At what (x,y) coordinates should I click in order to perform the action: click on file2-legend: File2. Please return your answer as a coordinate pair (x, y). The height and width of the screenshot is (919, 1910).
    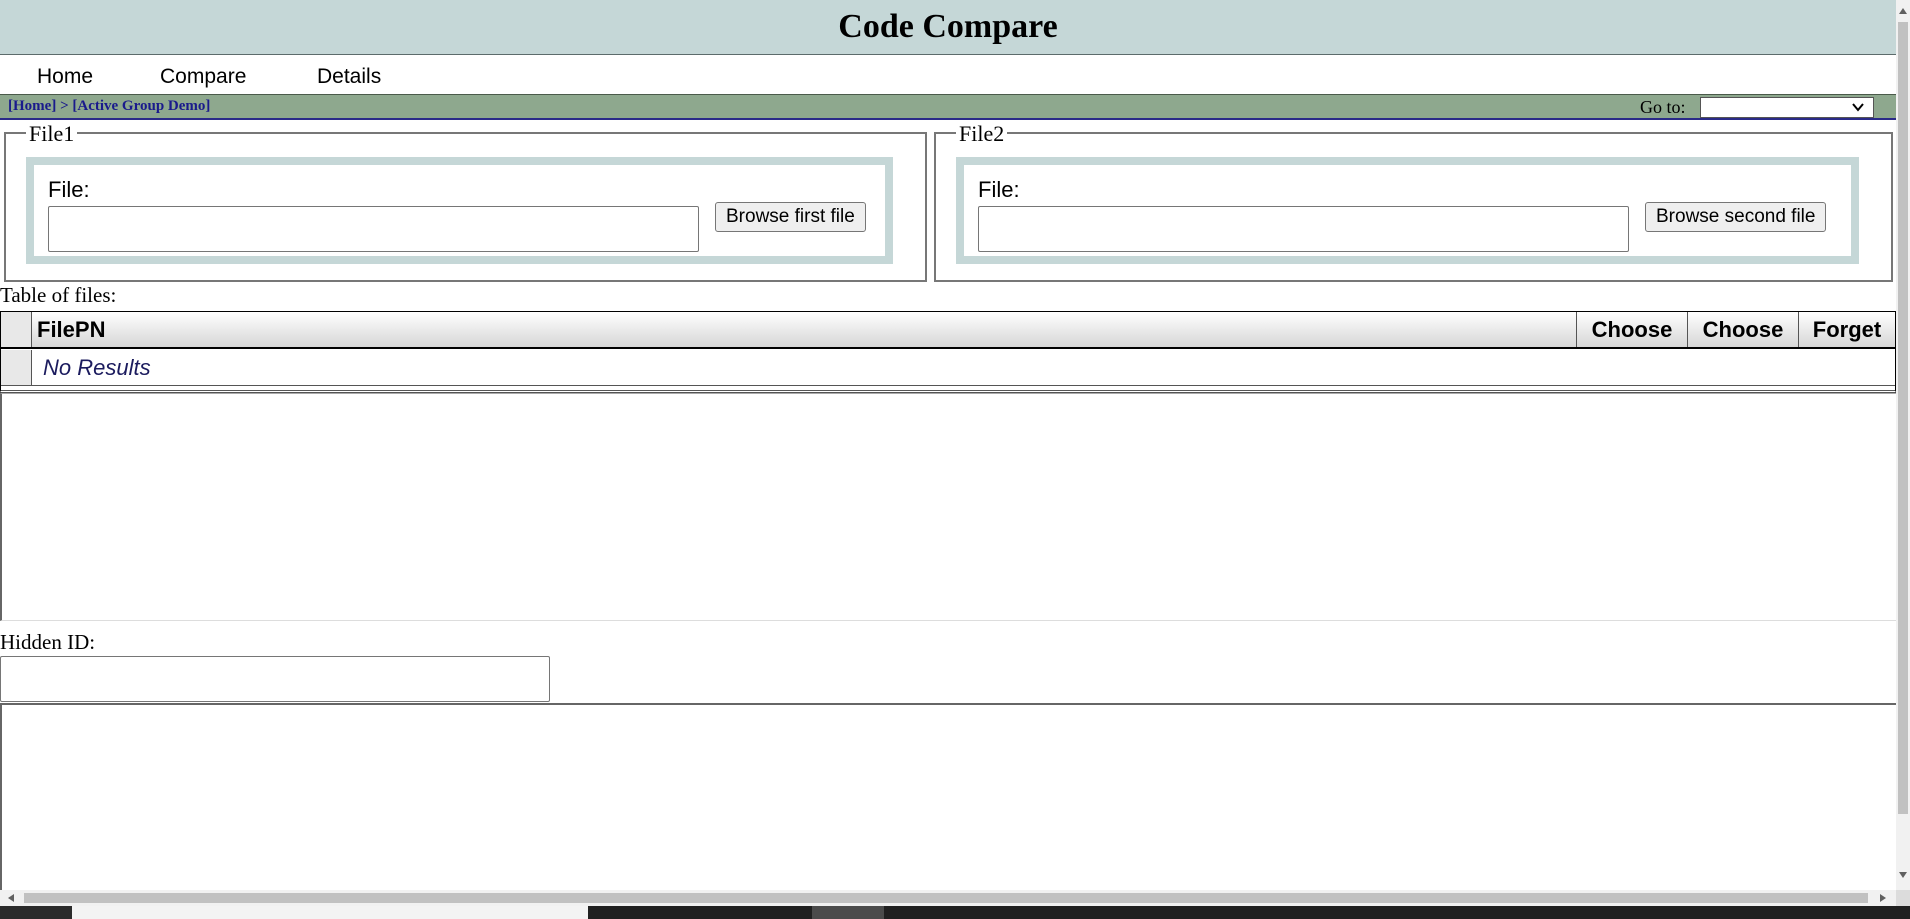
    Looking at the image, I should click on (982, 134).